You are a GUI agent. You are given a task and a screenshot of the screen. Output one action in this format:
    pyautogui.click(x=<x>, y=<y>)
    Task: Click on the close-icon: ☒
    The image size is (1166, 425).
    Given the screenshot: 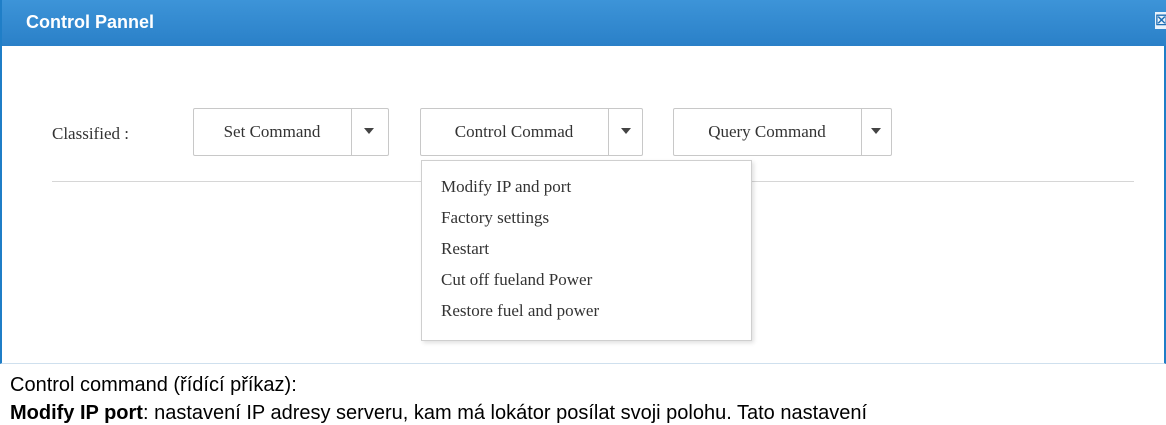 What is the action you would take?
    pyautogui.click(x=1160, y=20)
    